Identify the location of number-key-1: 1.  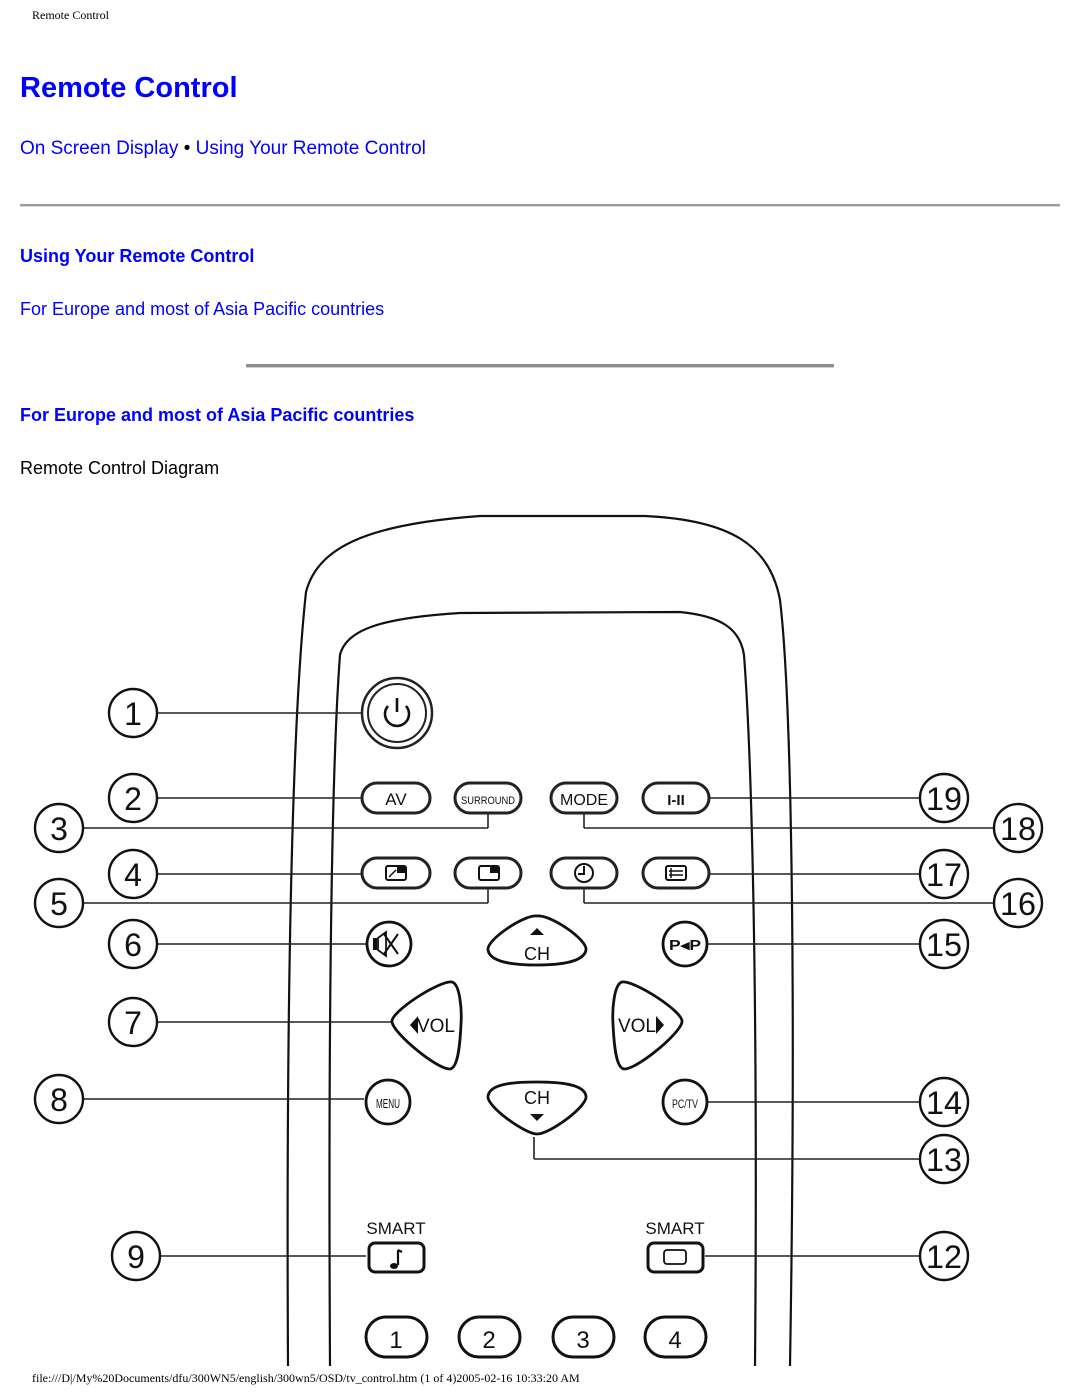
(396, 1337).